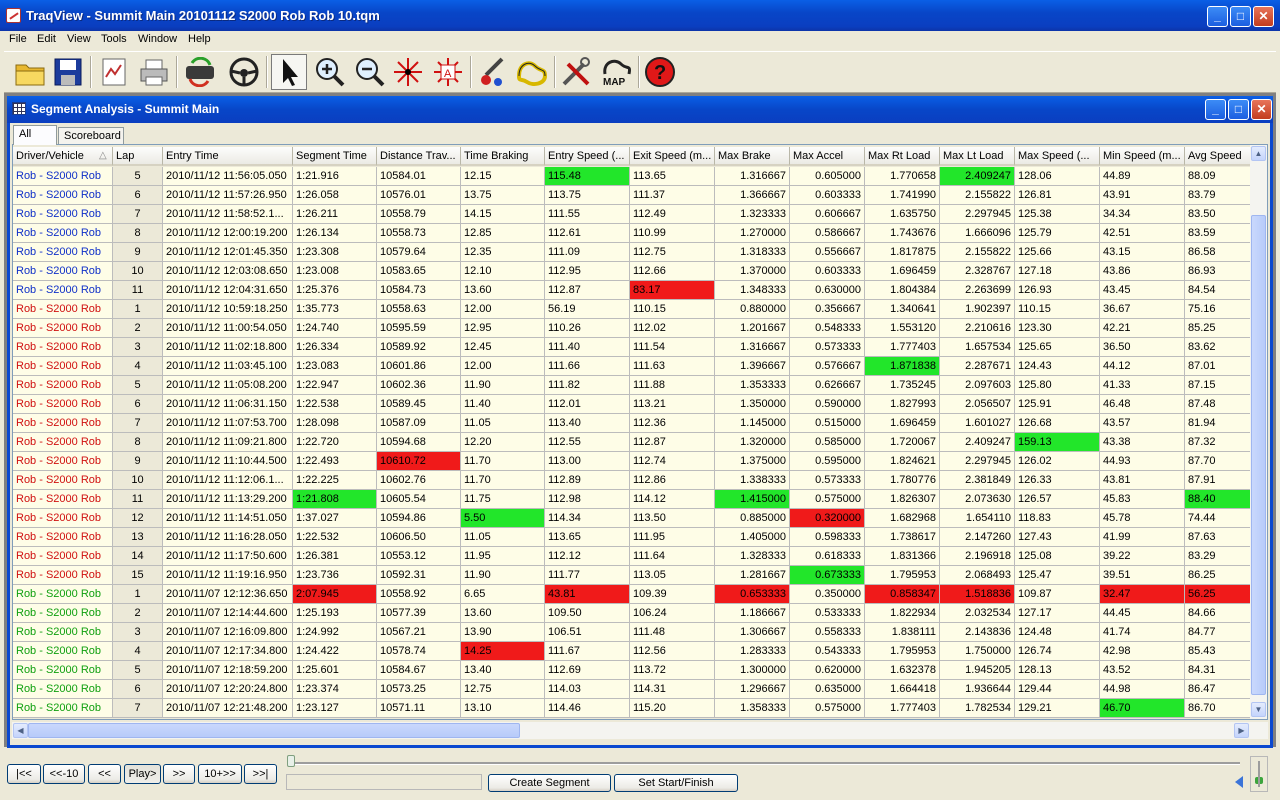 The height and width of the screenshot is (800, 1280). I want to click on table-cell: 14.25, so click(503, 651).